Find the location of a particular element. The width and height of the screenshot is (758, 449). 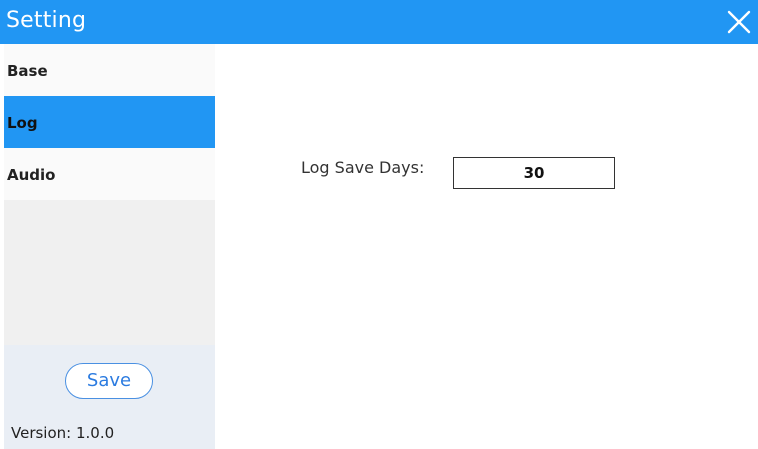

version-text: Version: 1.0.0 is located at coordinates (63, 433).